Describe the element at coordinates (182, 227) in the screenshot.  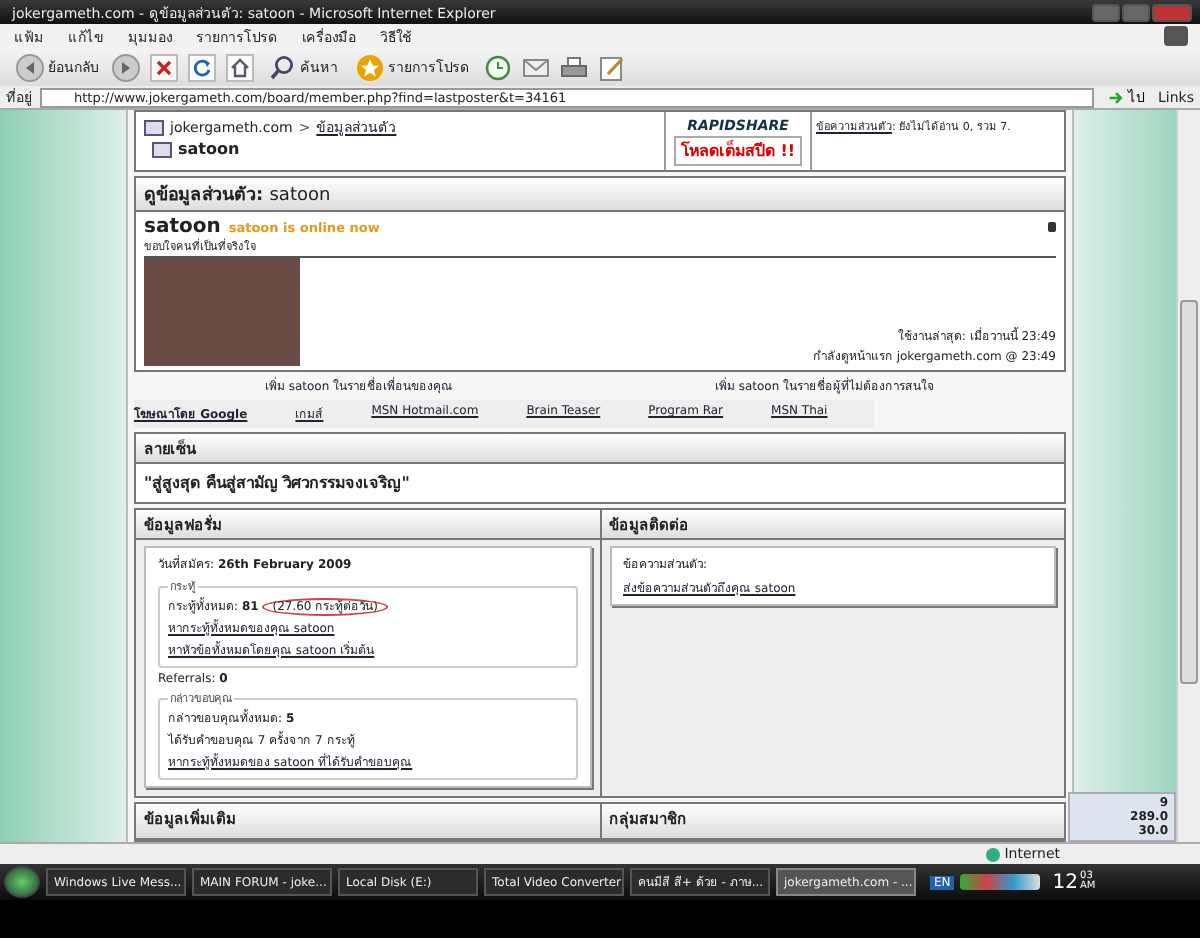
I see `username: satoon` at that location.